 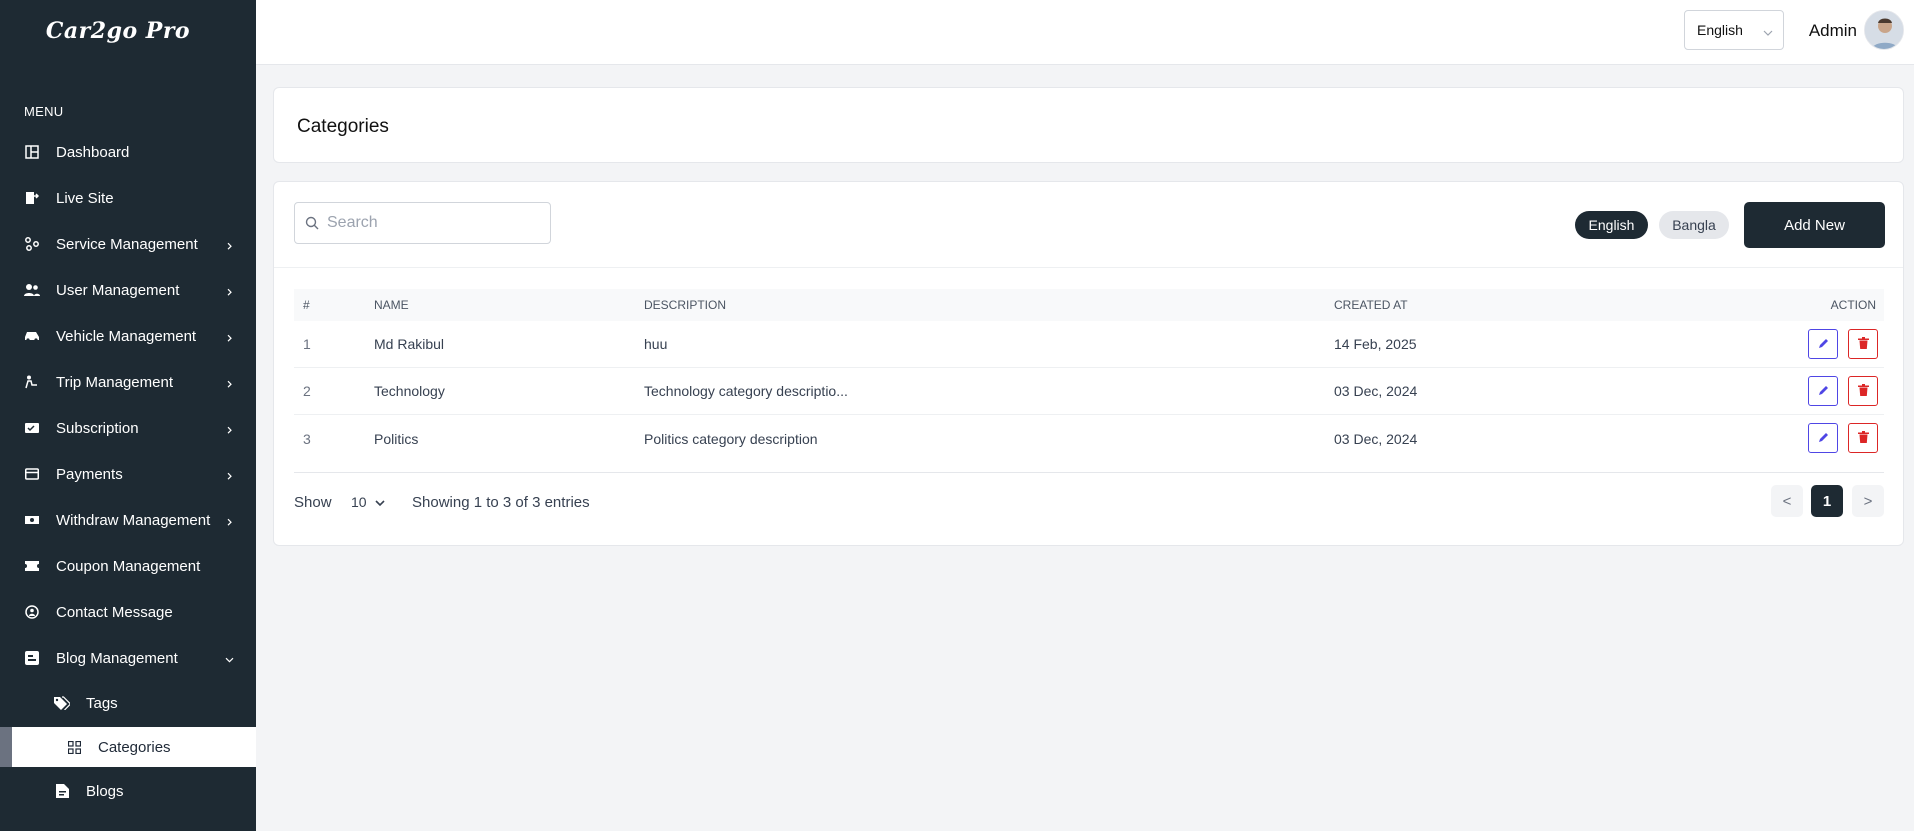 I want to click on ticket-icon, so click(x=32, y=566).